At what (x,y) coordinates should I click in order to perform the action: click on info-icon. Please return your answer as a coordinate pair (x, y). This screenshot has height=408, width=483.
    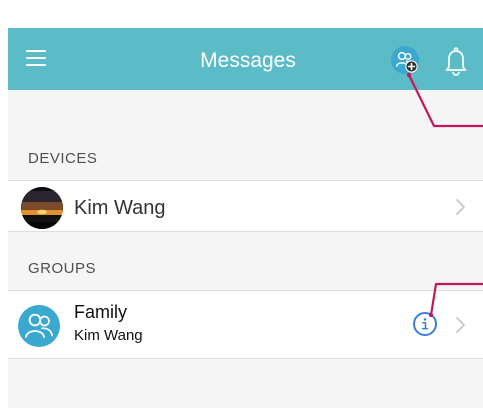
    Looking at the image, I should click on (425, 324).